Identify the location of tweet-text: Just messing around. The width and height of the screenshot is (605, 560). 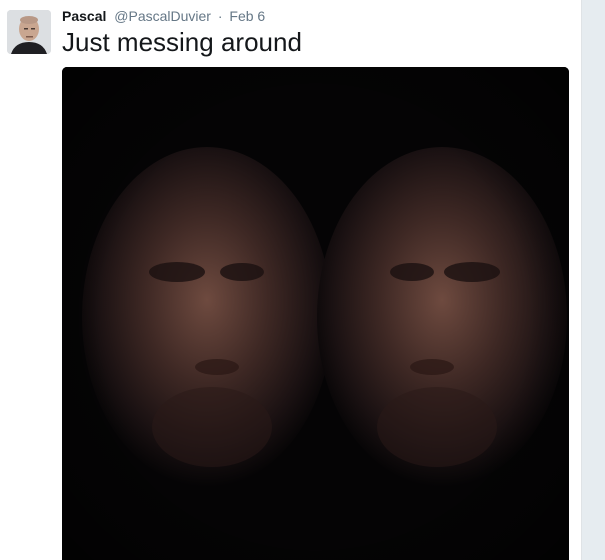
(182, 42).